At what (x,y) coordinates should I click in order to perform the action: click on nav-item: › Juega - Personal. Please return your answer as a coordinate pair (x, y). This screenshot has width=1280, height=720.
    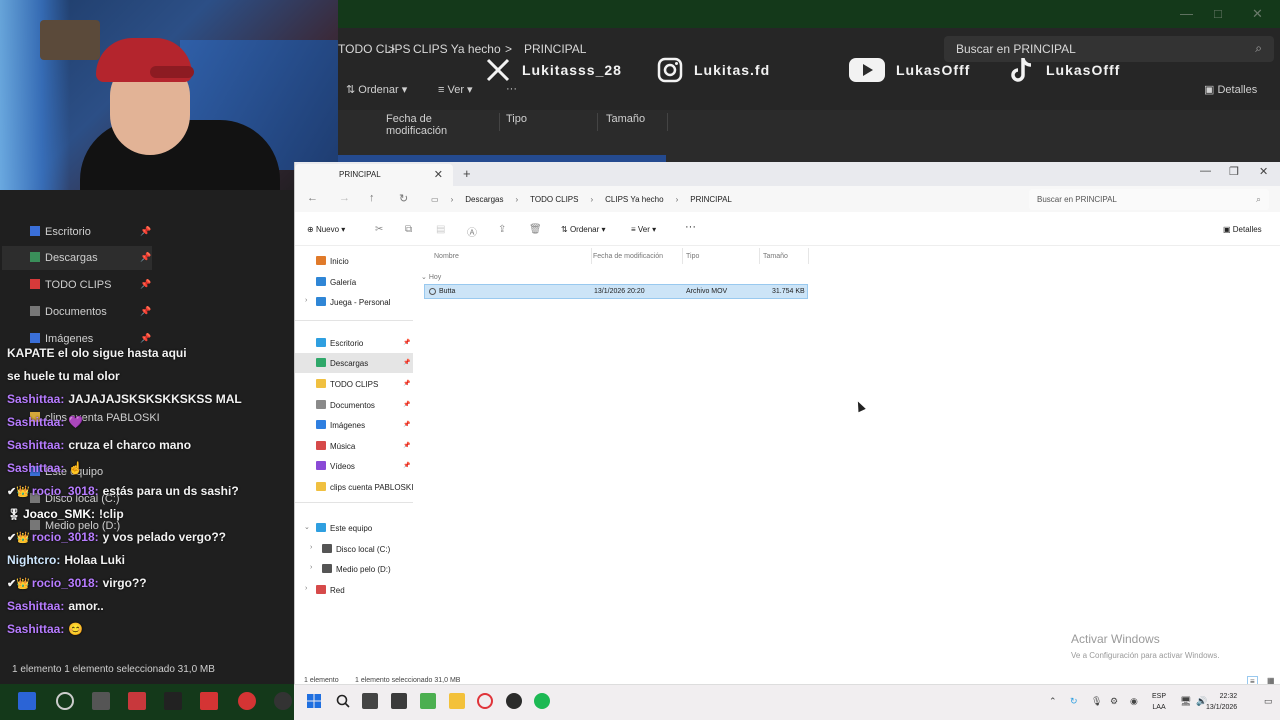
    Looking at the image, I should click on (354, 302).